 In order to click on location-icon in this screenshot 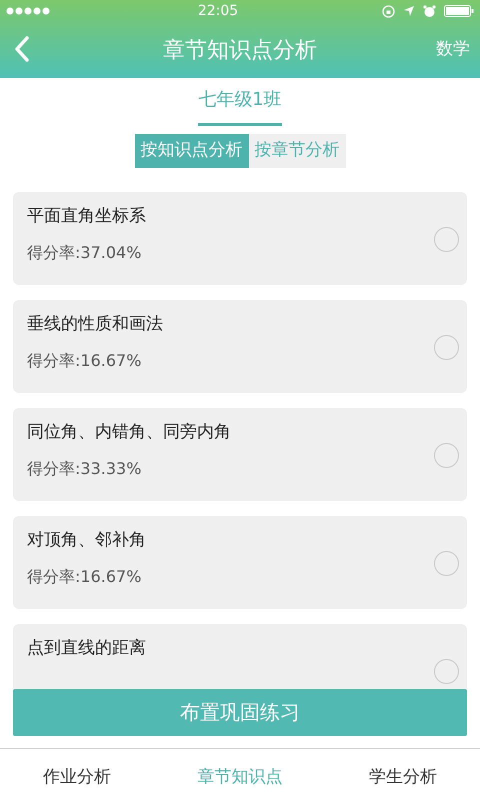, I will do `click(408, 11)`.